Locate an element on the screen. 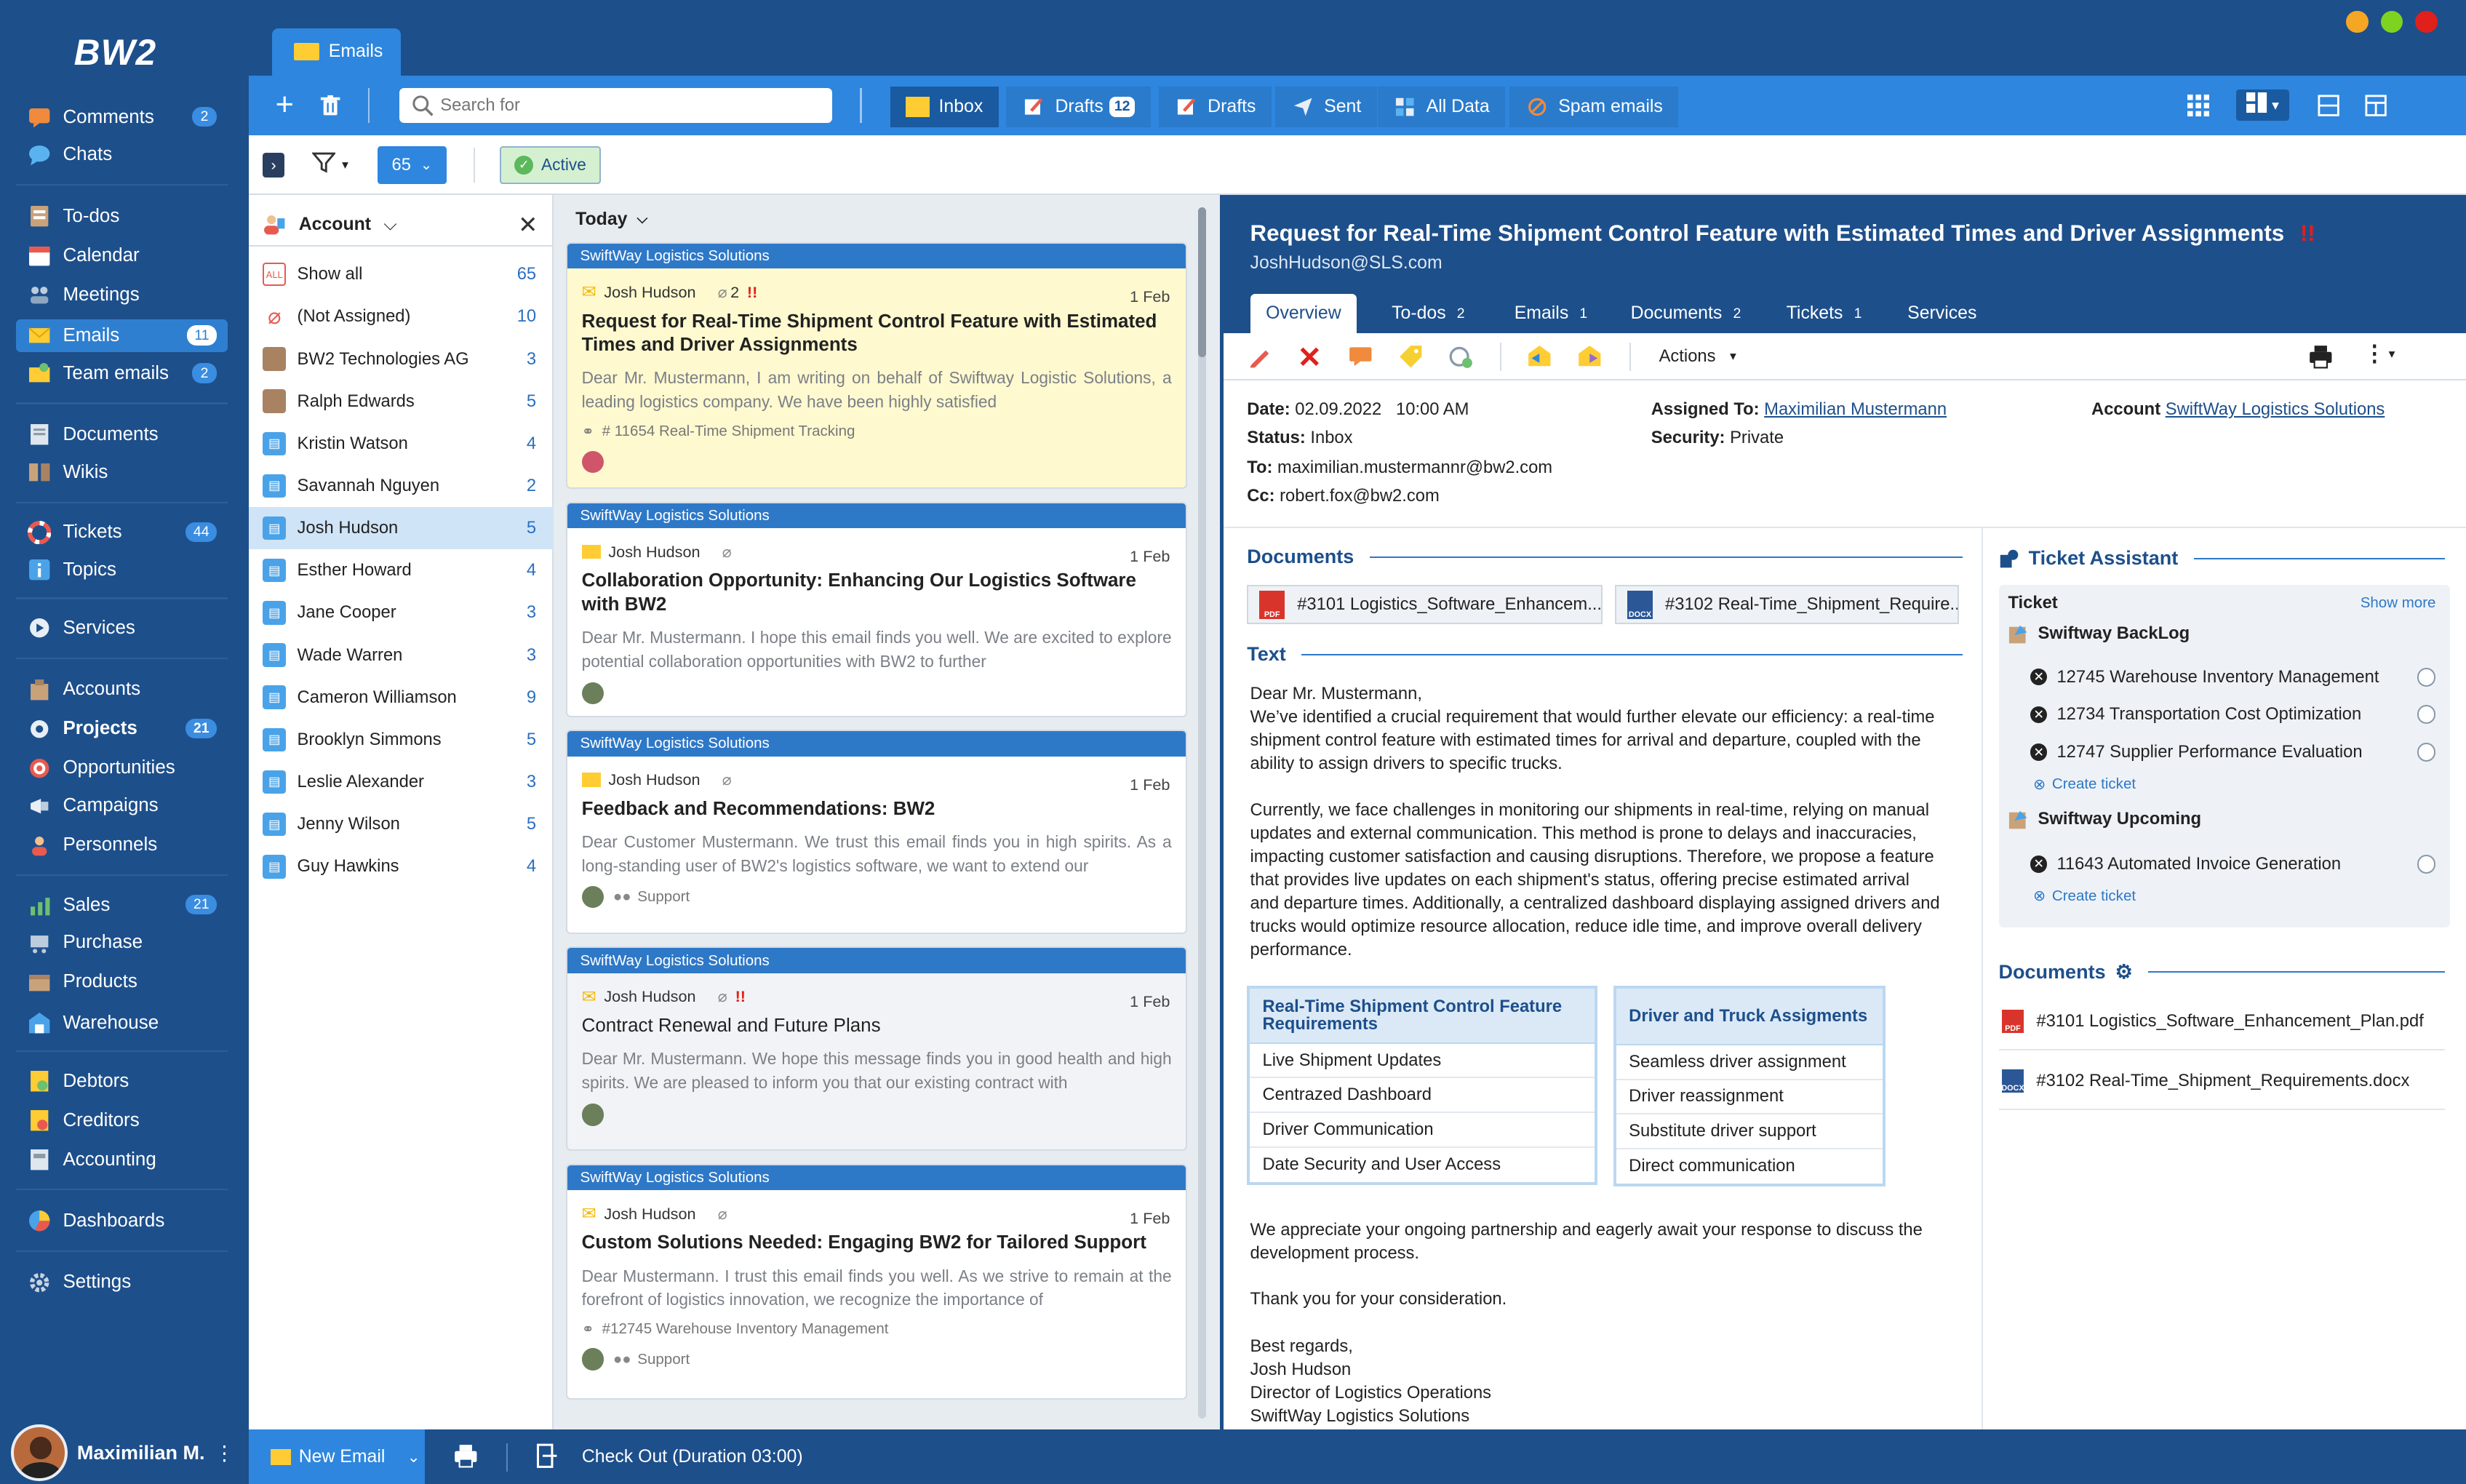 The width and height of the screenshot is (2466, 1484). linked-ticket: # 11654 Real-Time Shipment Tracking is located at coordinates (728, 431).